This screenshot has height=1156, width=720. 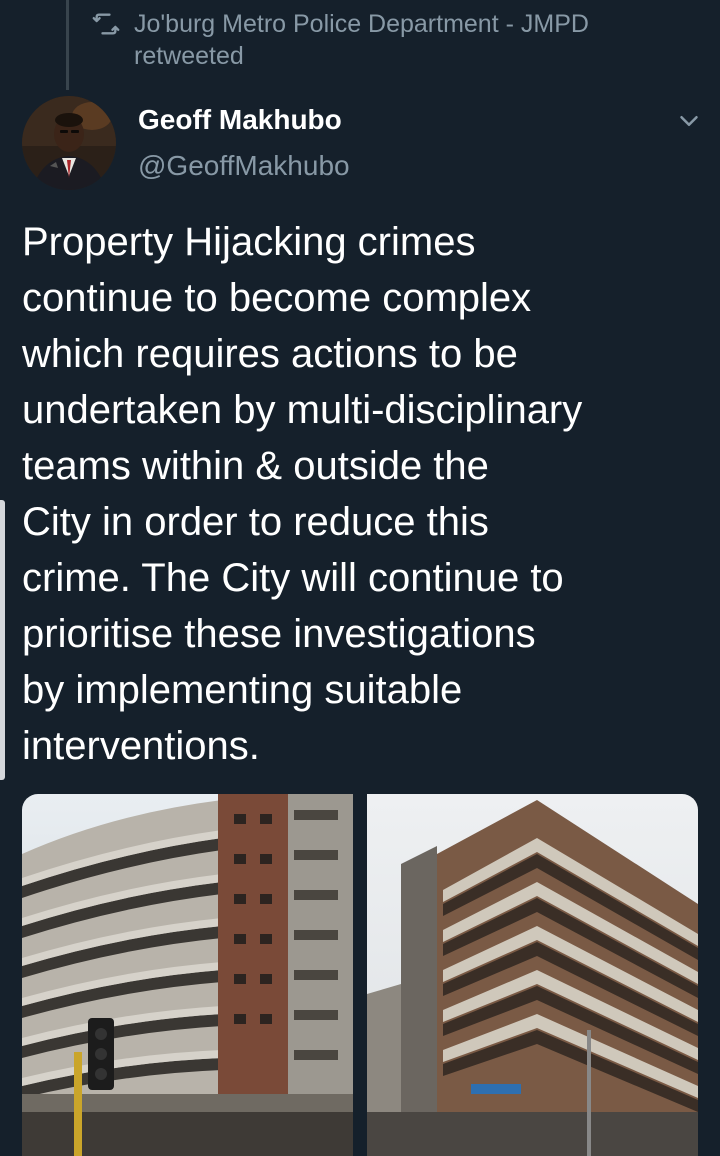 I want to click on author-handle: @GeoffMakhubo, so click(x=244, y=166).